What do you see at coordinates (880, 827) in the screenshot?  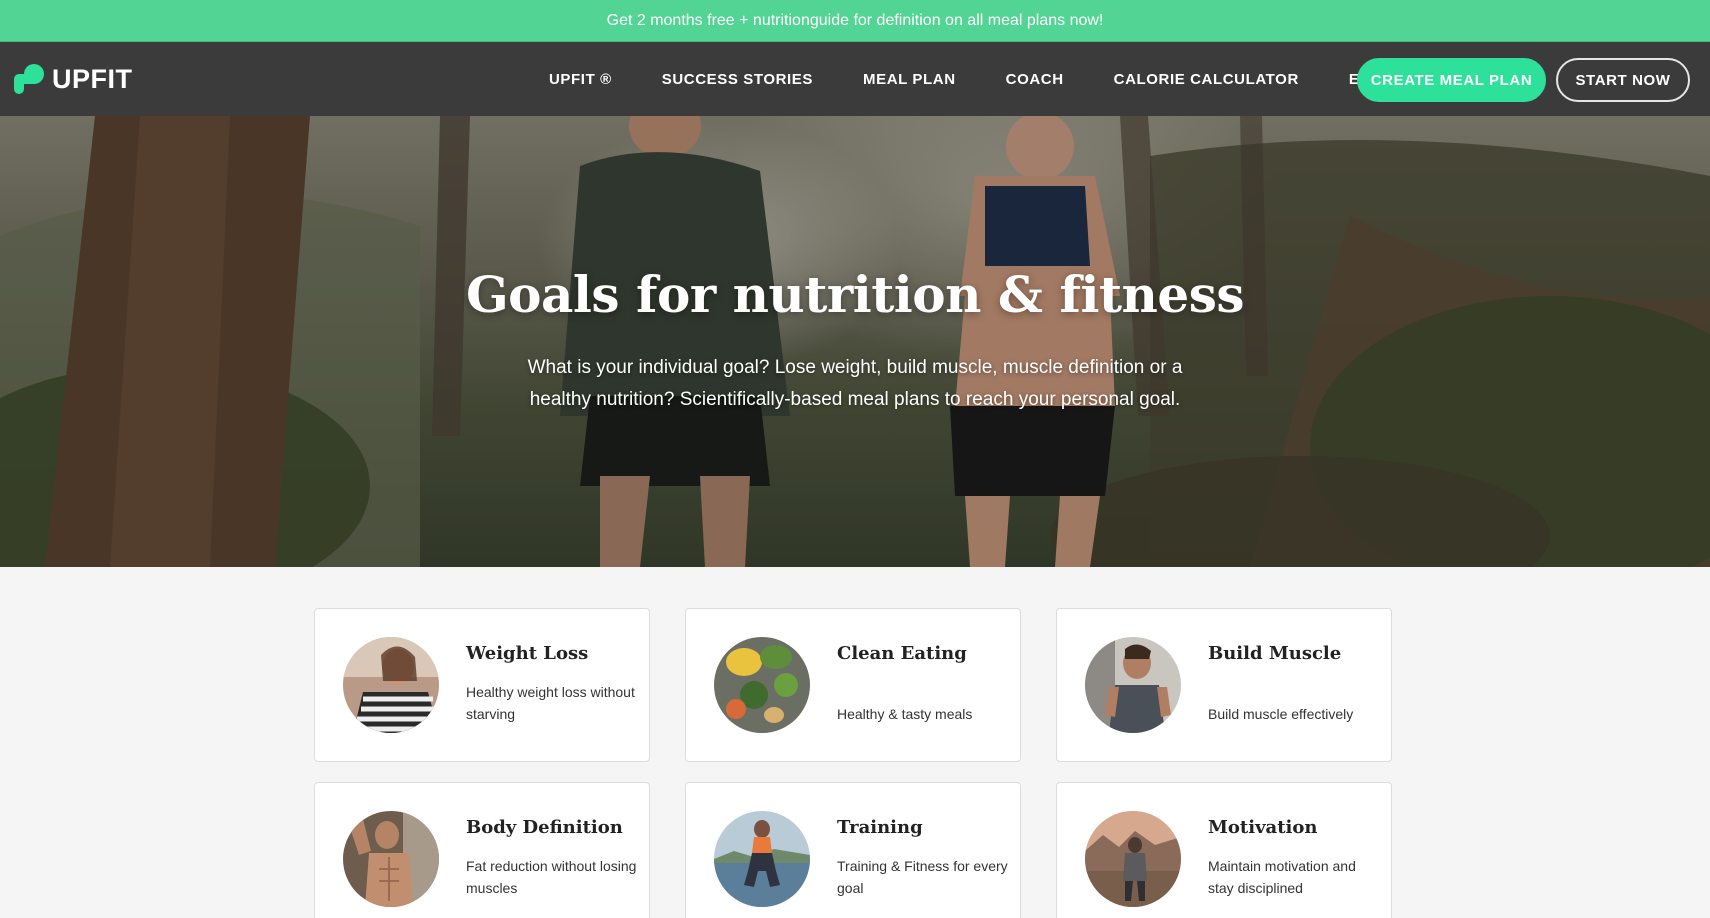 I see `goal-title: Training` at bounding box center [880, 827].